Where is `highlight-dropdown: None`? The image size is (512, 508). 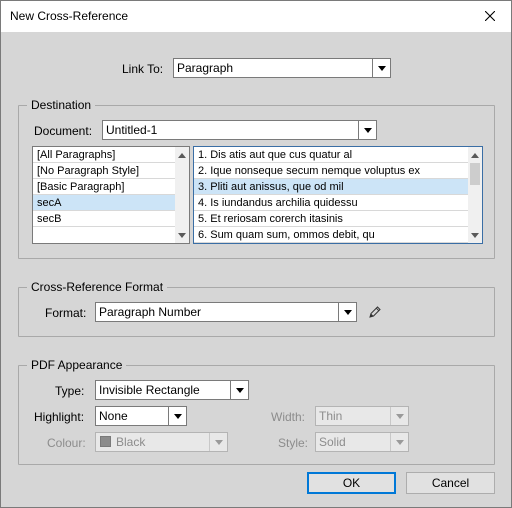 highlight-dropdown: None is located at coordinates (141, 416).